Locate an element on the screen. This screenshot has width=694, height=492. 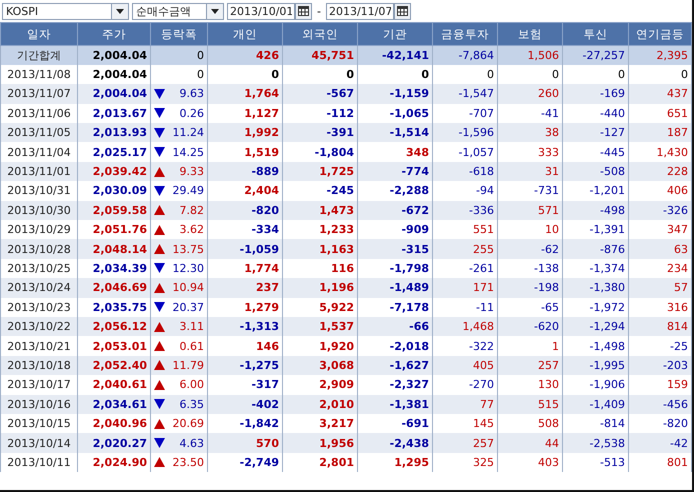
column-header: 개인 is located at coordinates (245, 34).